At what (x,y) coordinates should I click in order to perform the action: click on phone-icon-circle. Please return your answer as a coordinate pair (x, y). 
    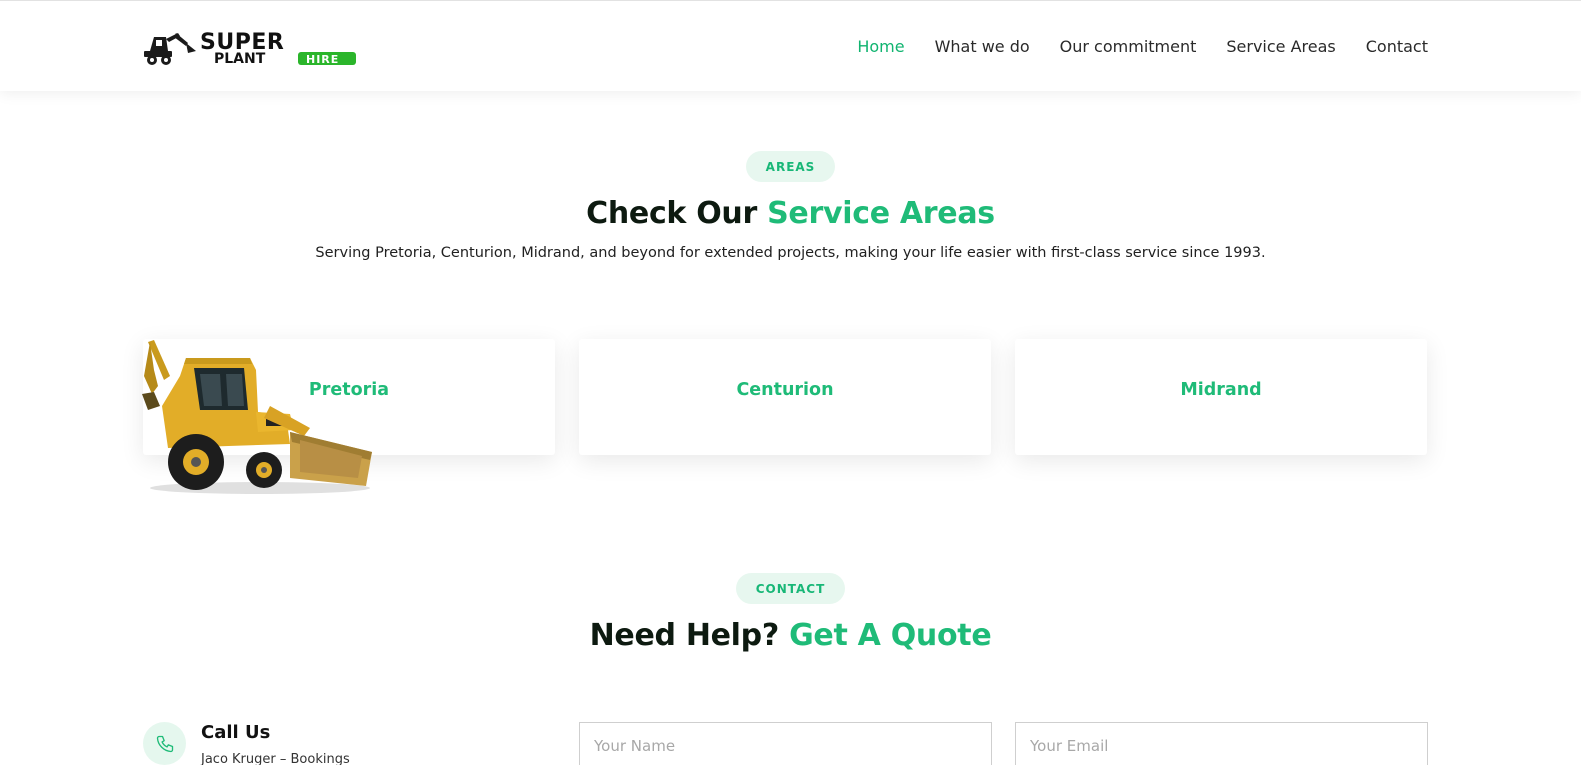
    Looking at the image, I should click on (164, 743).